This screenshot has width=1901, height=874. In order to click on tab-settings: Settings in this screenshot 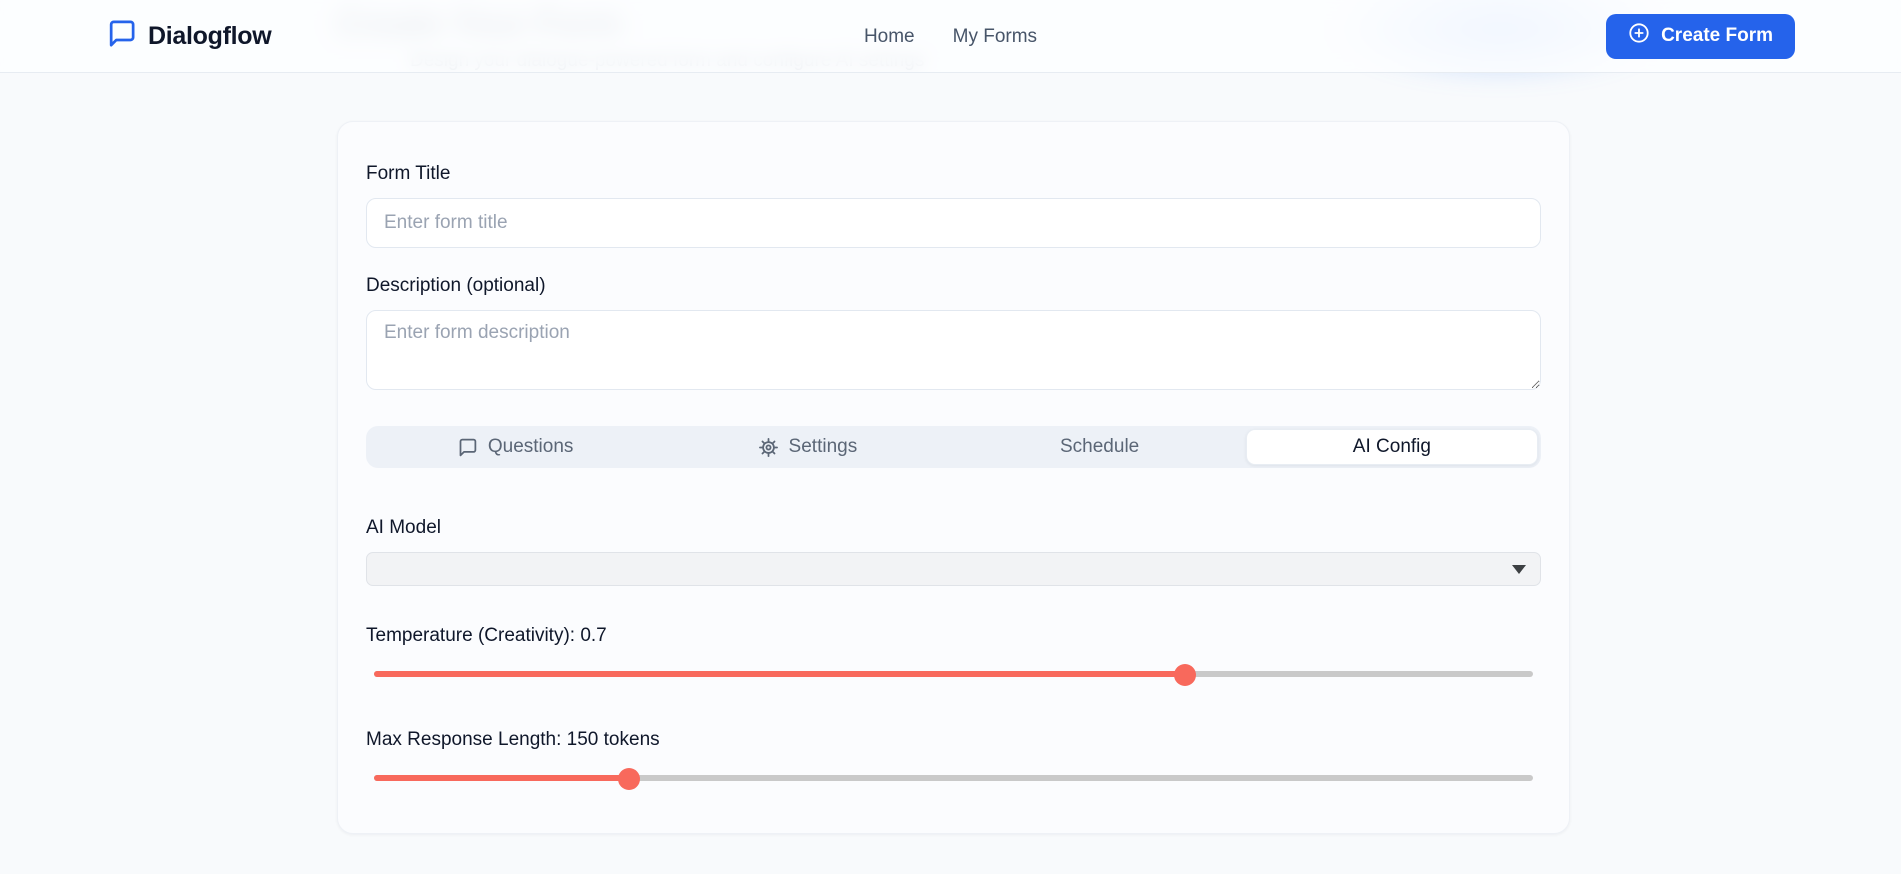, I will do `click(807, 447)`.